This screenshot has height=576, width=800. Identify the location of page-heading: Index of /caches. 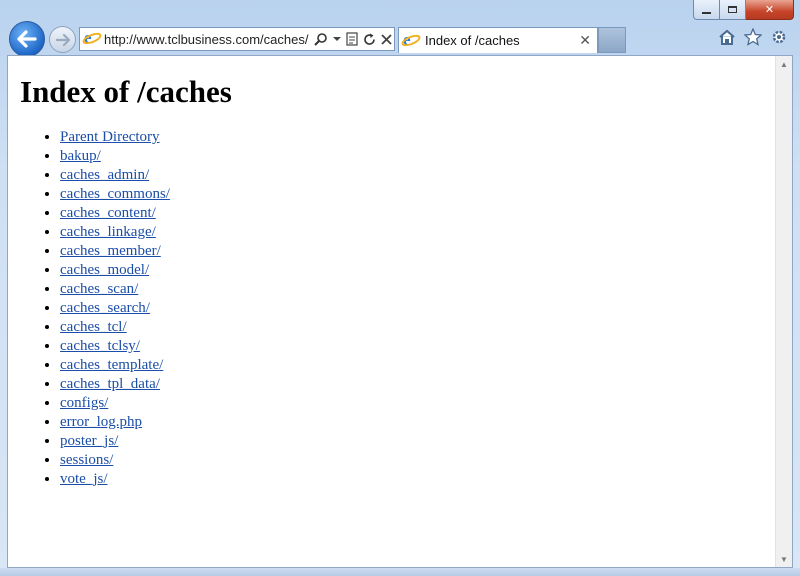
(126, 91).